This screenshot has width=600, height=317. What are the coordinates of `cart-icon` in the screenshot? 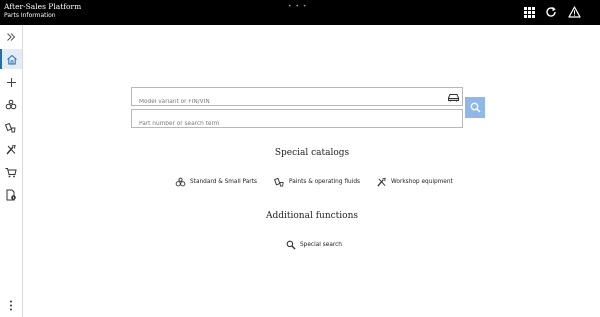 It's located at (11, 172).